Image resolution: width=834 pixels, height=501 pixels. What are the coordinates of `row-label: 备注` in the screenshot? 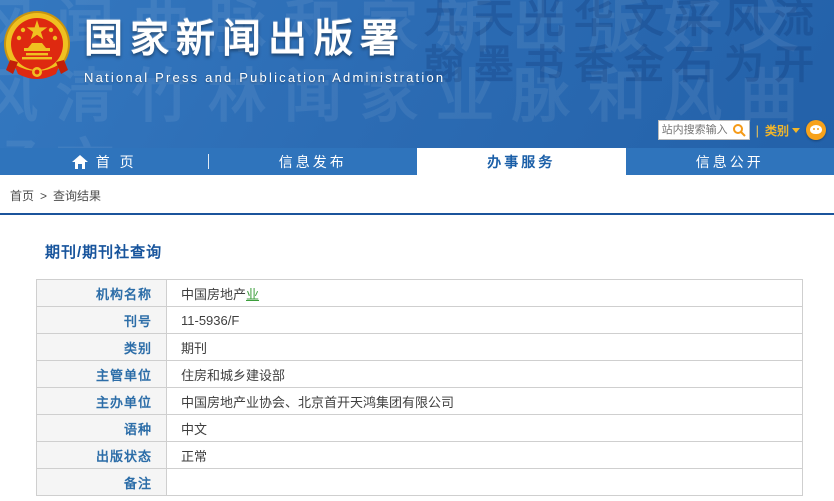 It's located at (101, 482).